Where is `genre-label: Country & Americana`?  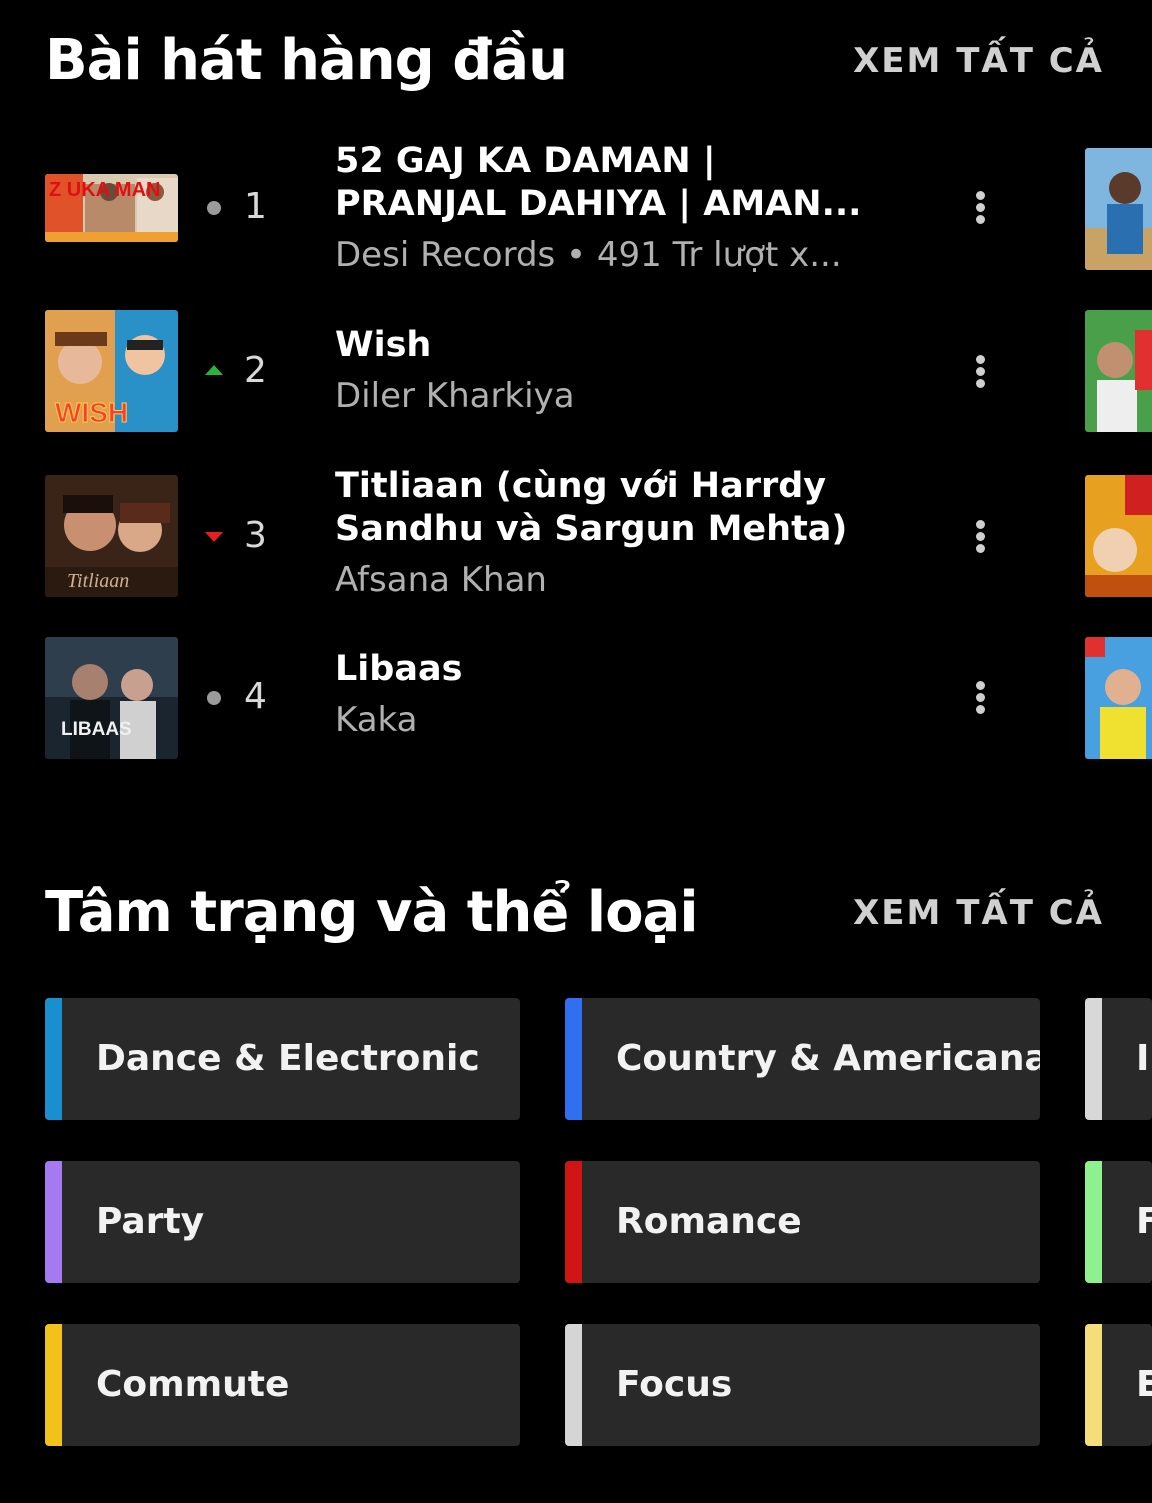 genre-label: Country & Americana is located at coordinates (828, 1058).